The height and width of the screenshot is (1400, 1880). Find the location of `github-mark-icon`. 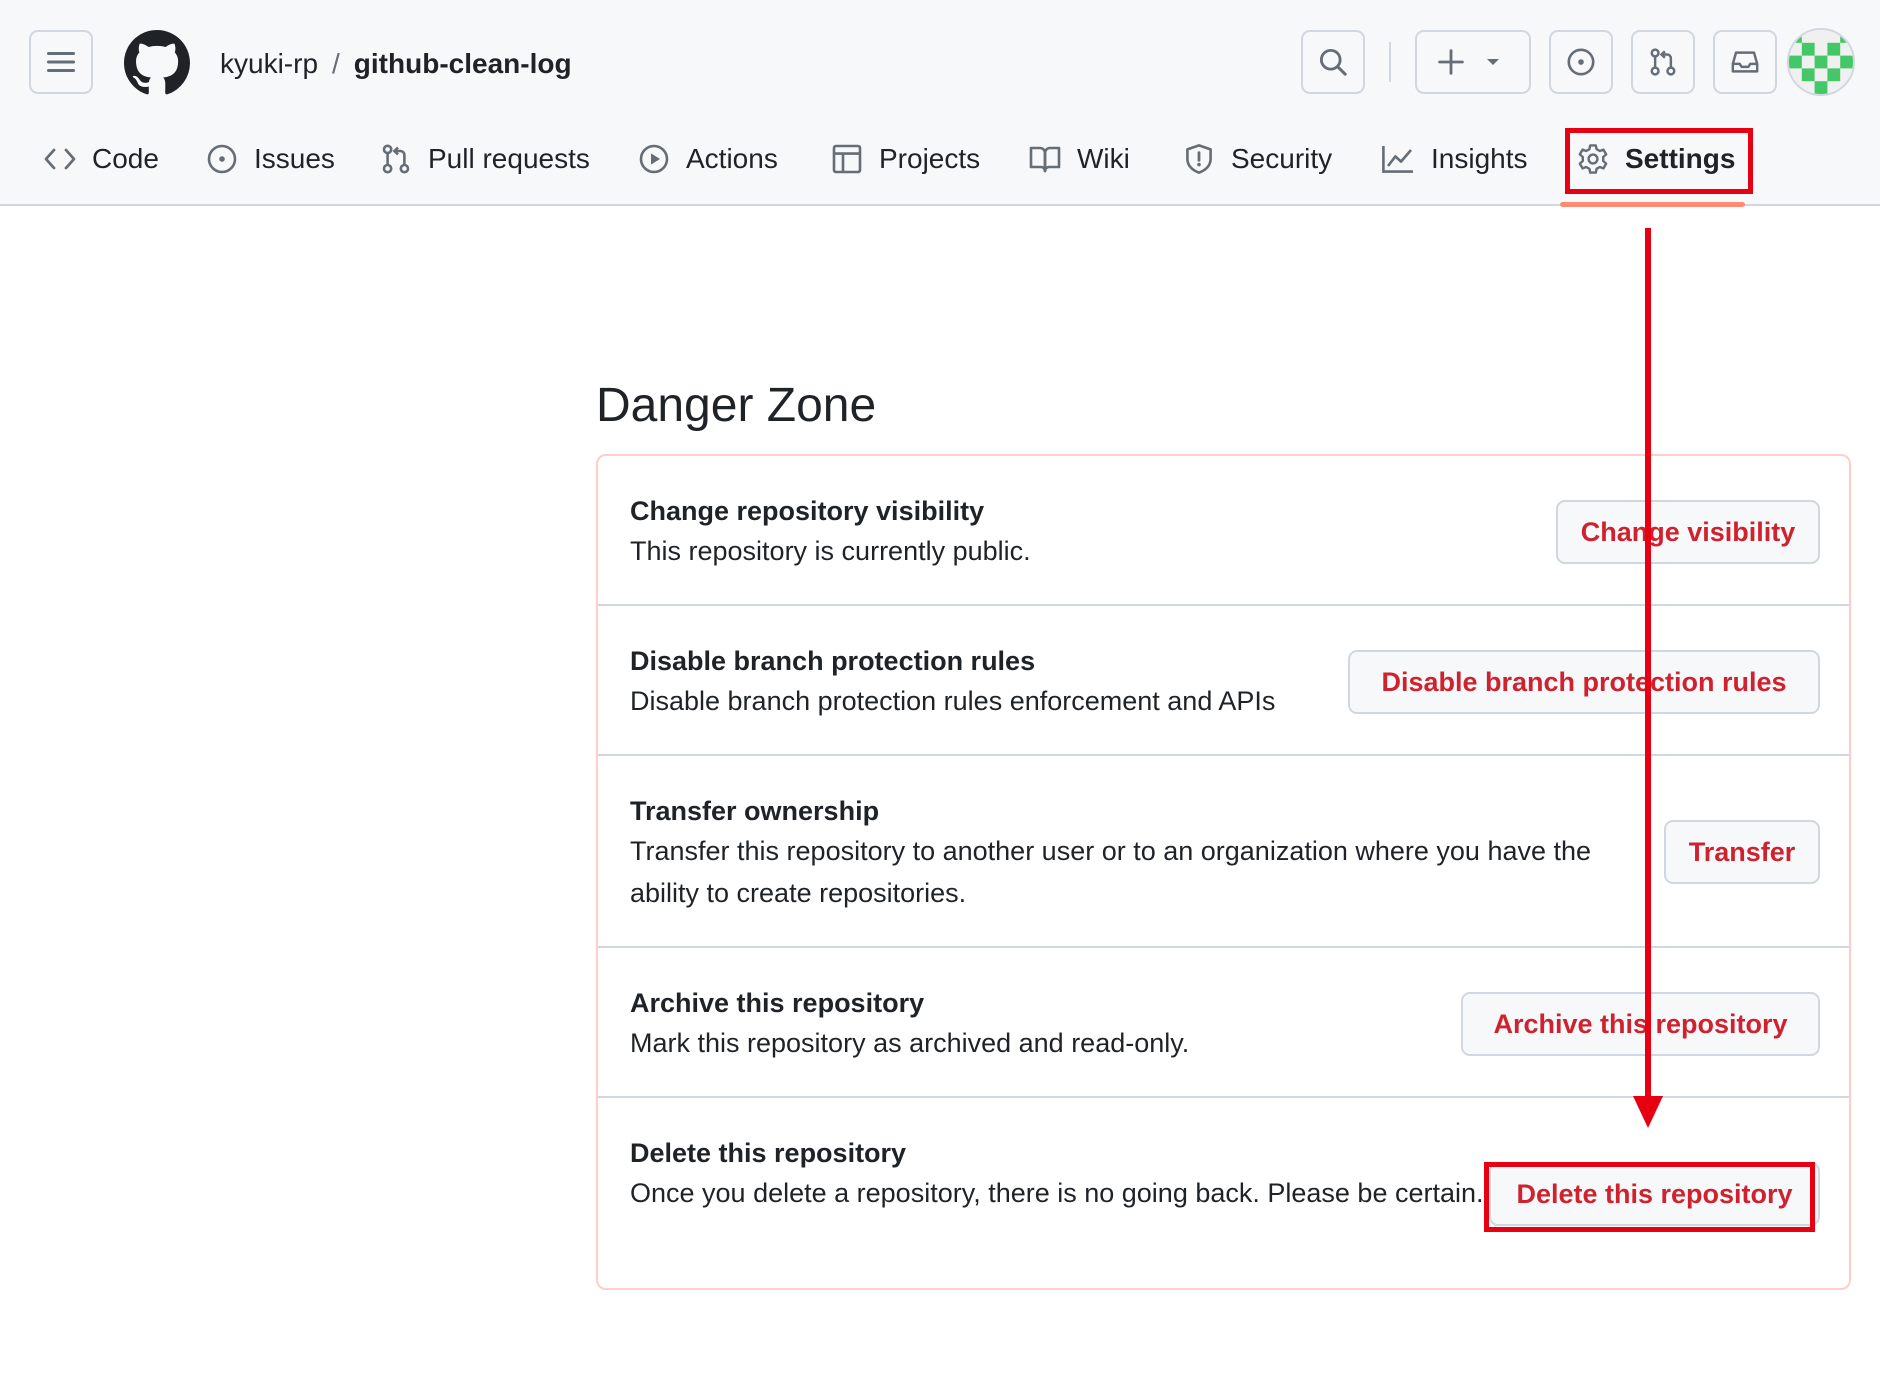

github-mark-icon is located at coordinates (157, 63).